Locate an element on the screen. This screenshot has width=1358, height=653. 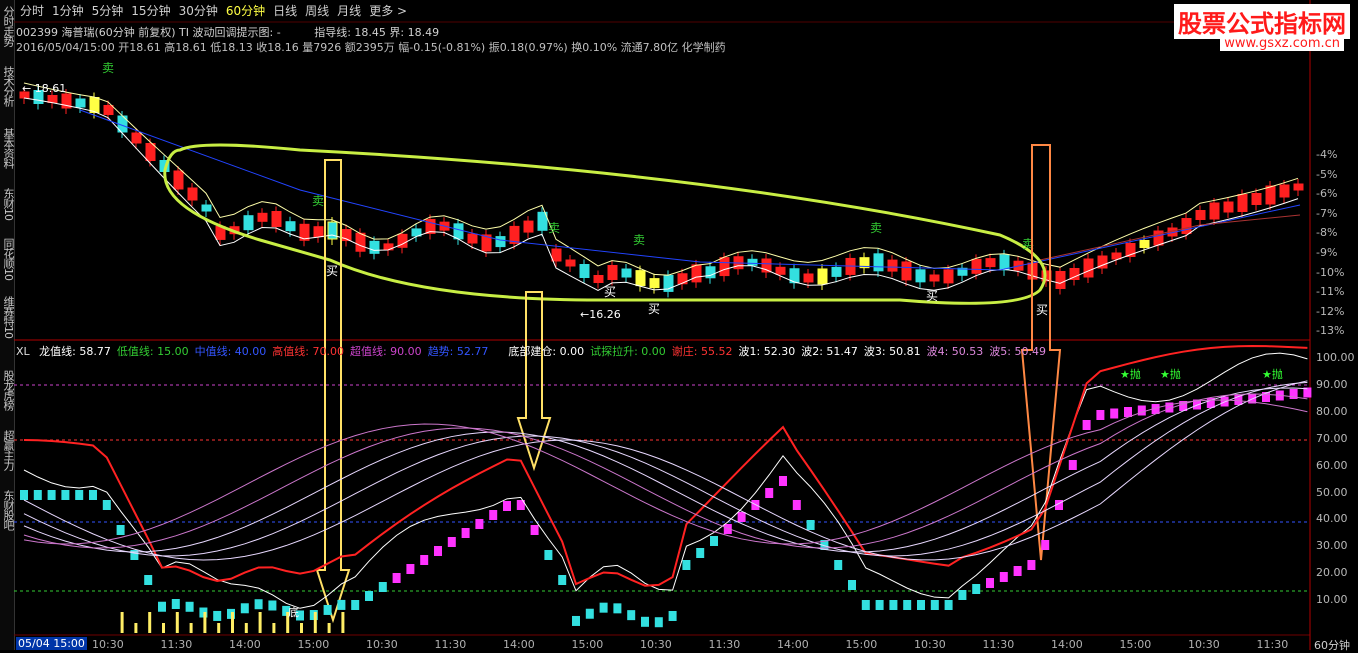
period-5min: 5分钟 is located at coordinates (108, 11).